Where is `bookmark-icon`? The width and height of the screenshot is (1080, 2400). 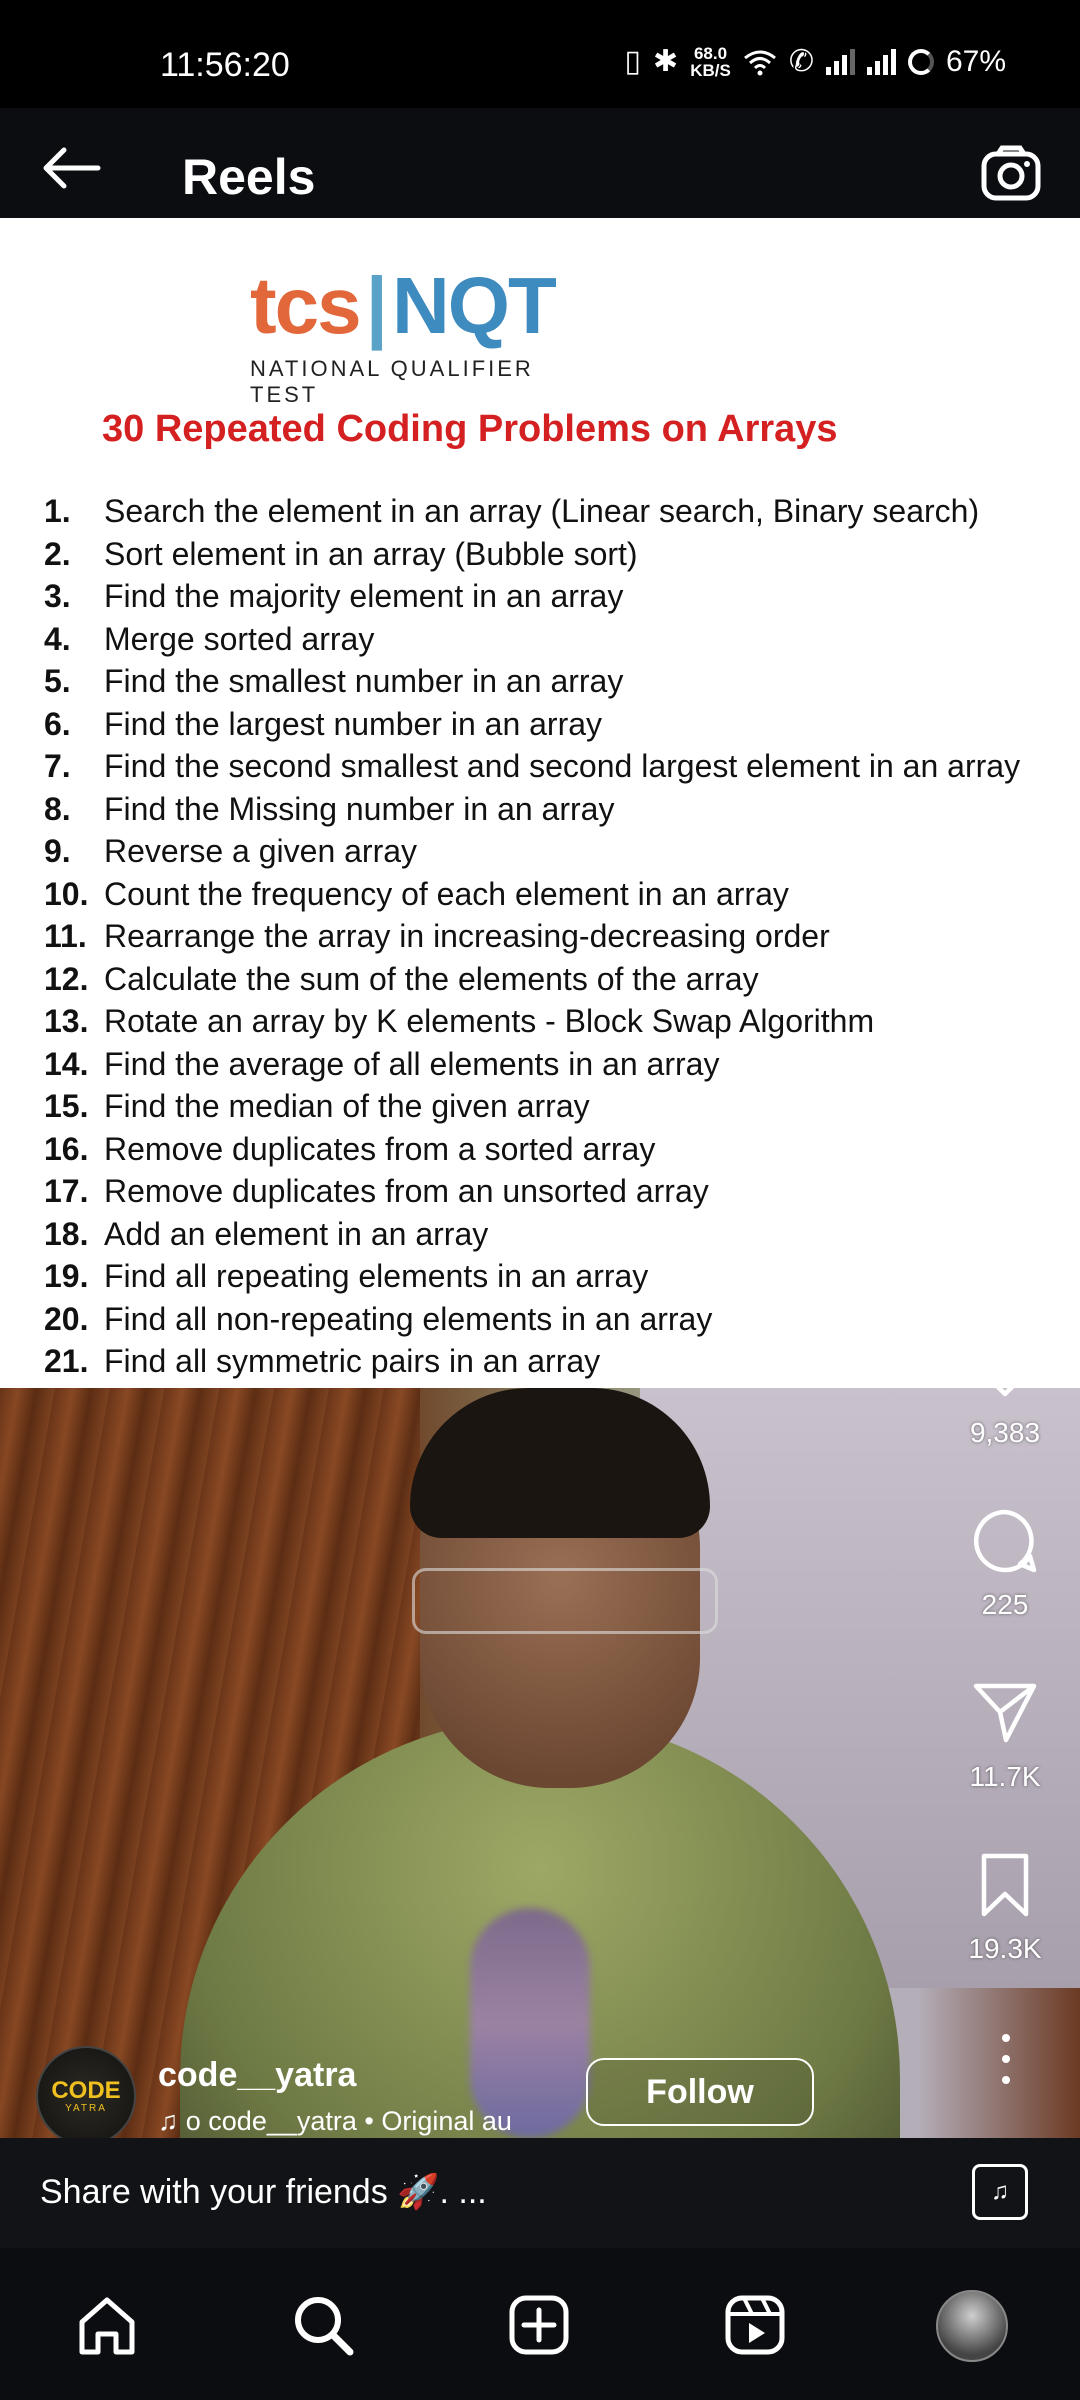 bookmark-icon is located at coordinates (1005, 1885).